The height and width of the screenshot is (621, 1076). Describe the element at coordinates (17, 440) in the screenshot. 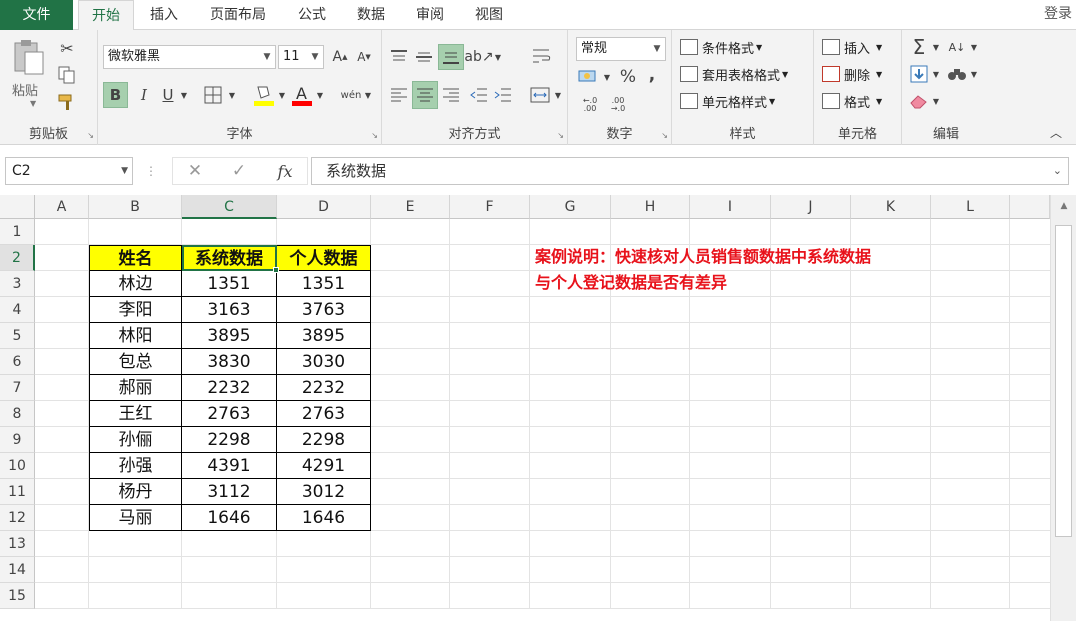

I see `row-header-9: 9` at that location.